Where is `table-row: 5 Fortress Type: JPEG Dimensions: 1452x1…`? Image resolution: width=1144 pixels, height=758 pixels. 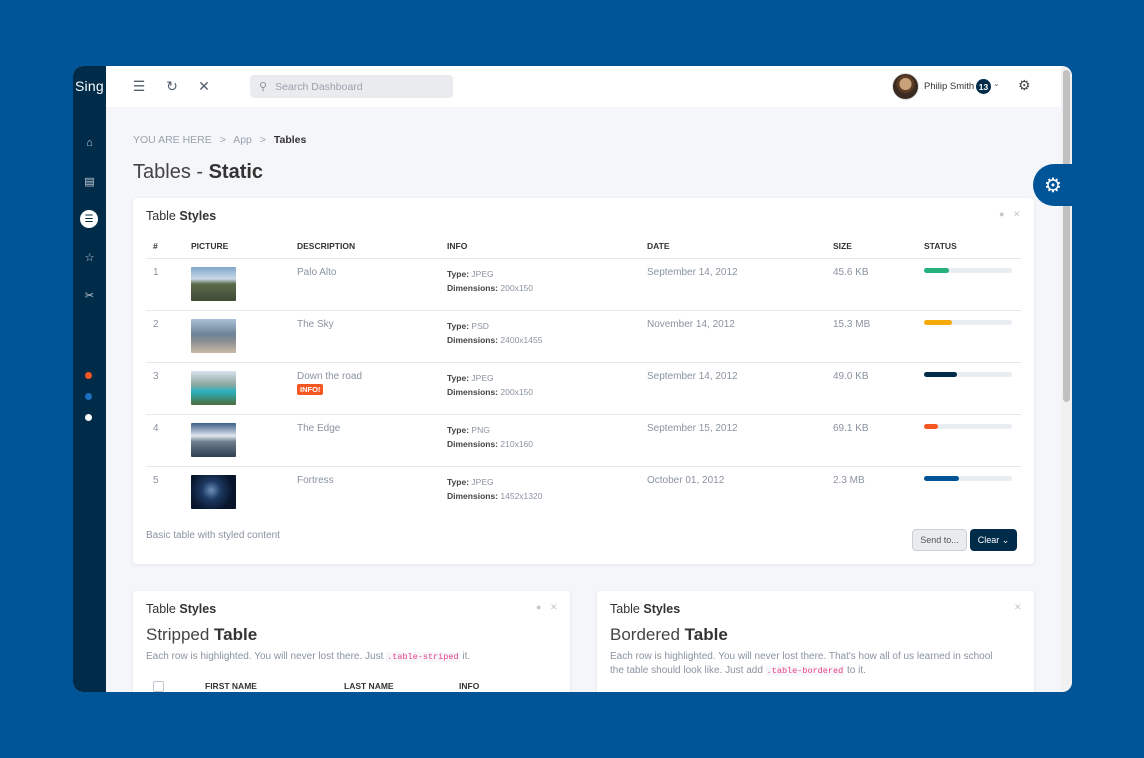
table-row: 5 Fortress Type: JPEG Dimensions: 1452x1… is located at coordinates (583, 492).